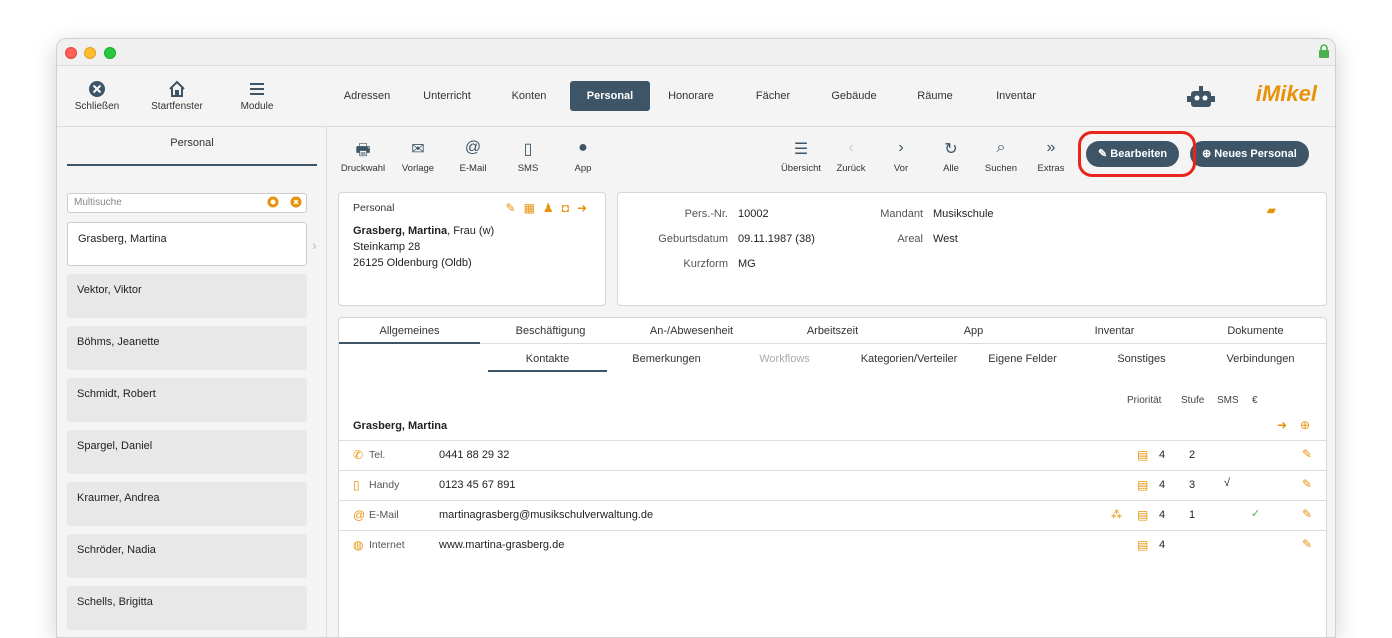  Describe the element at coordinates (832, 545) in the screenshot. I see `table-row: ◍ Internet www.martina-grasberg.de ▤ 4 ✎` at that location.